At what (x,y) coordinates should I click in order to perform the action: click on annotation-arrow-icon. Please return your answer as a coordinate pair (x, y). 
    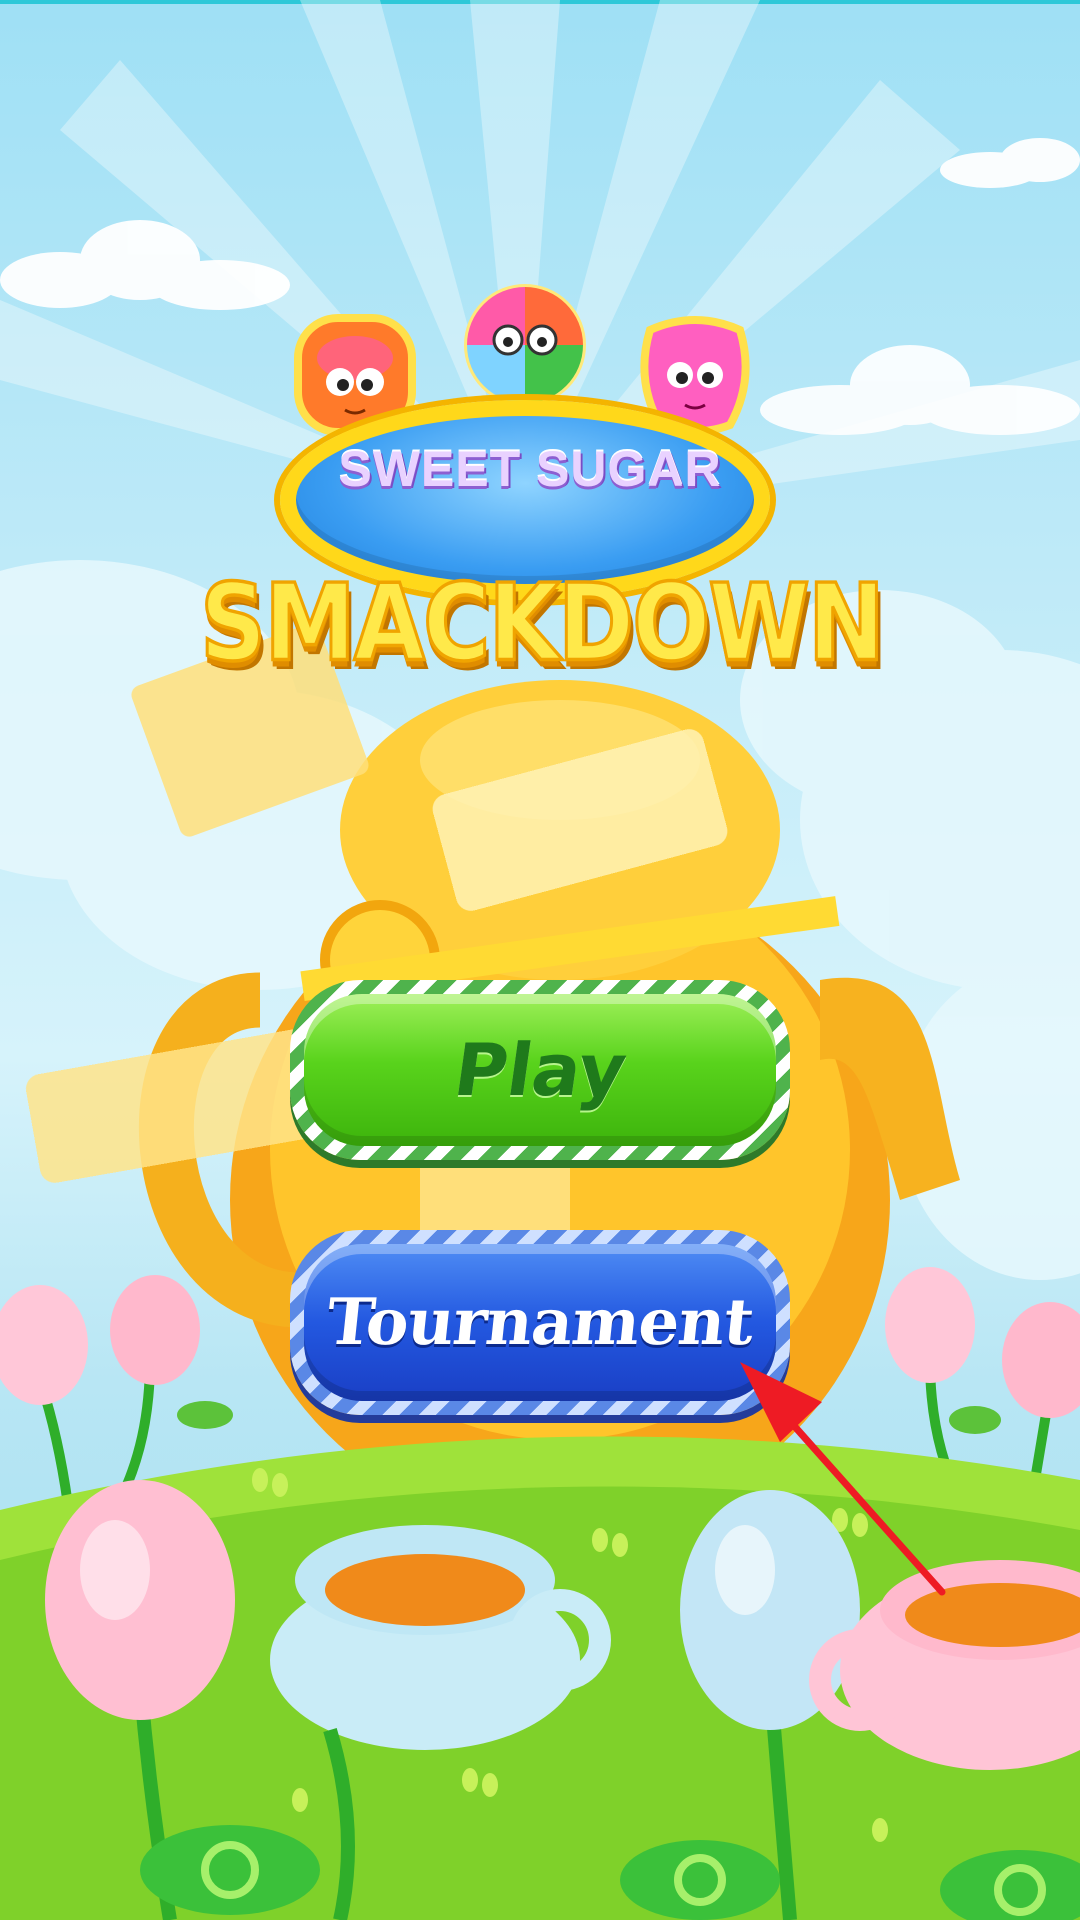
    Looking at the image, I should click on (843, 1479).